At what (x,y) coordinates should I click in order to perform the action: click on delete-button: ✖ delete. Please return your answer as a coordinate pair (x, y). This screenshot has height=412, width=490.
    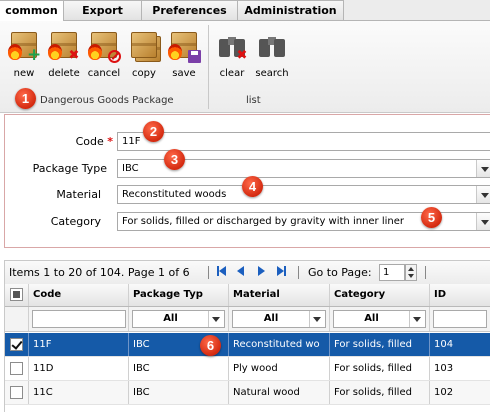
    Looking at the image, I should click on (64, 54).